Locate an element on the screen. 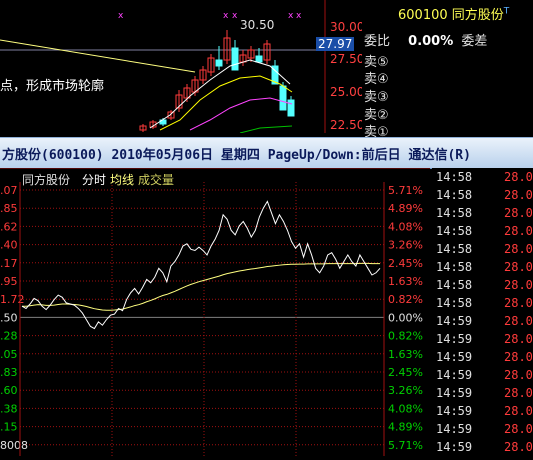 The image size is (533, 460). left-axis-label: .07 is located at coordinates (9, 190).